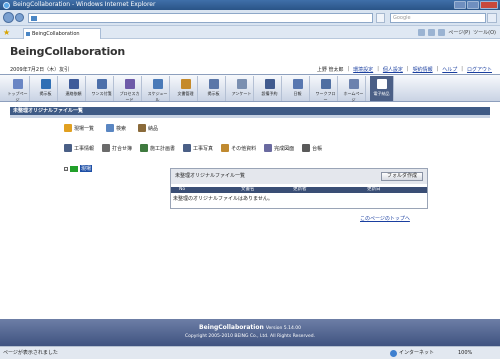 This screenshot has height=359, width=500. Describe the element at coordinates (363, 69) in the screenshot. I see `env-settings-link: 環境設定` at that location.